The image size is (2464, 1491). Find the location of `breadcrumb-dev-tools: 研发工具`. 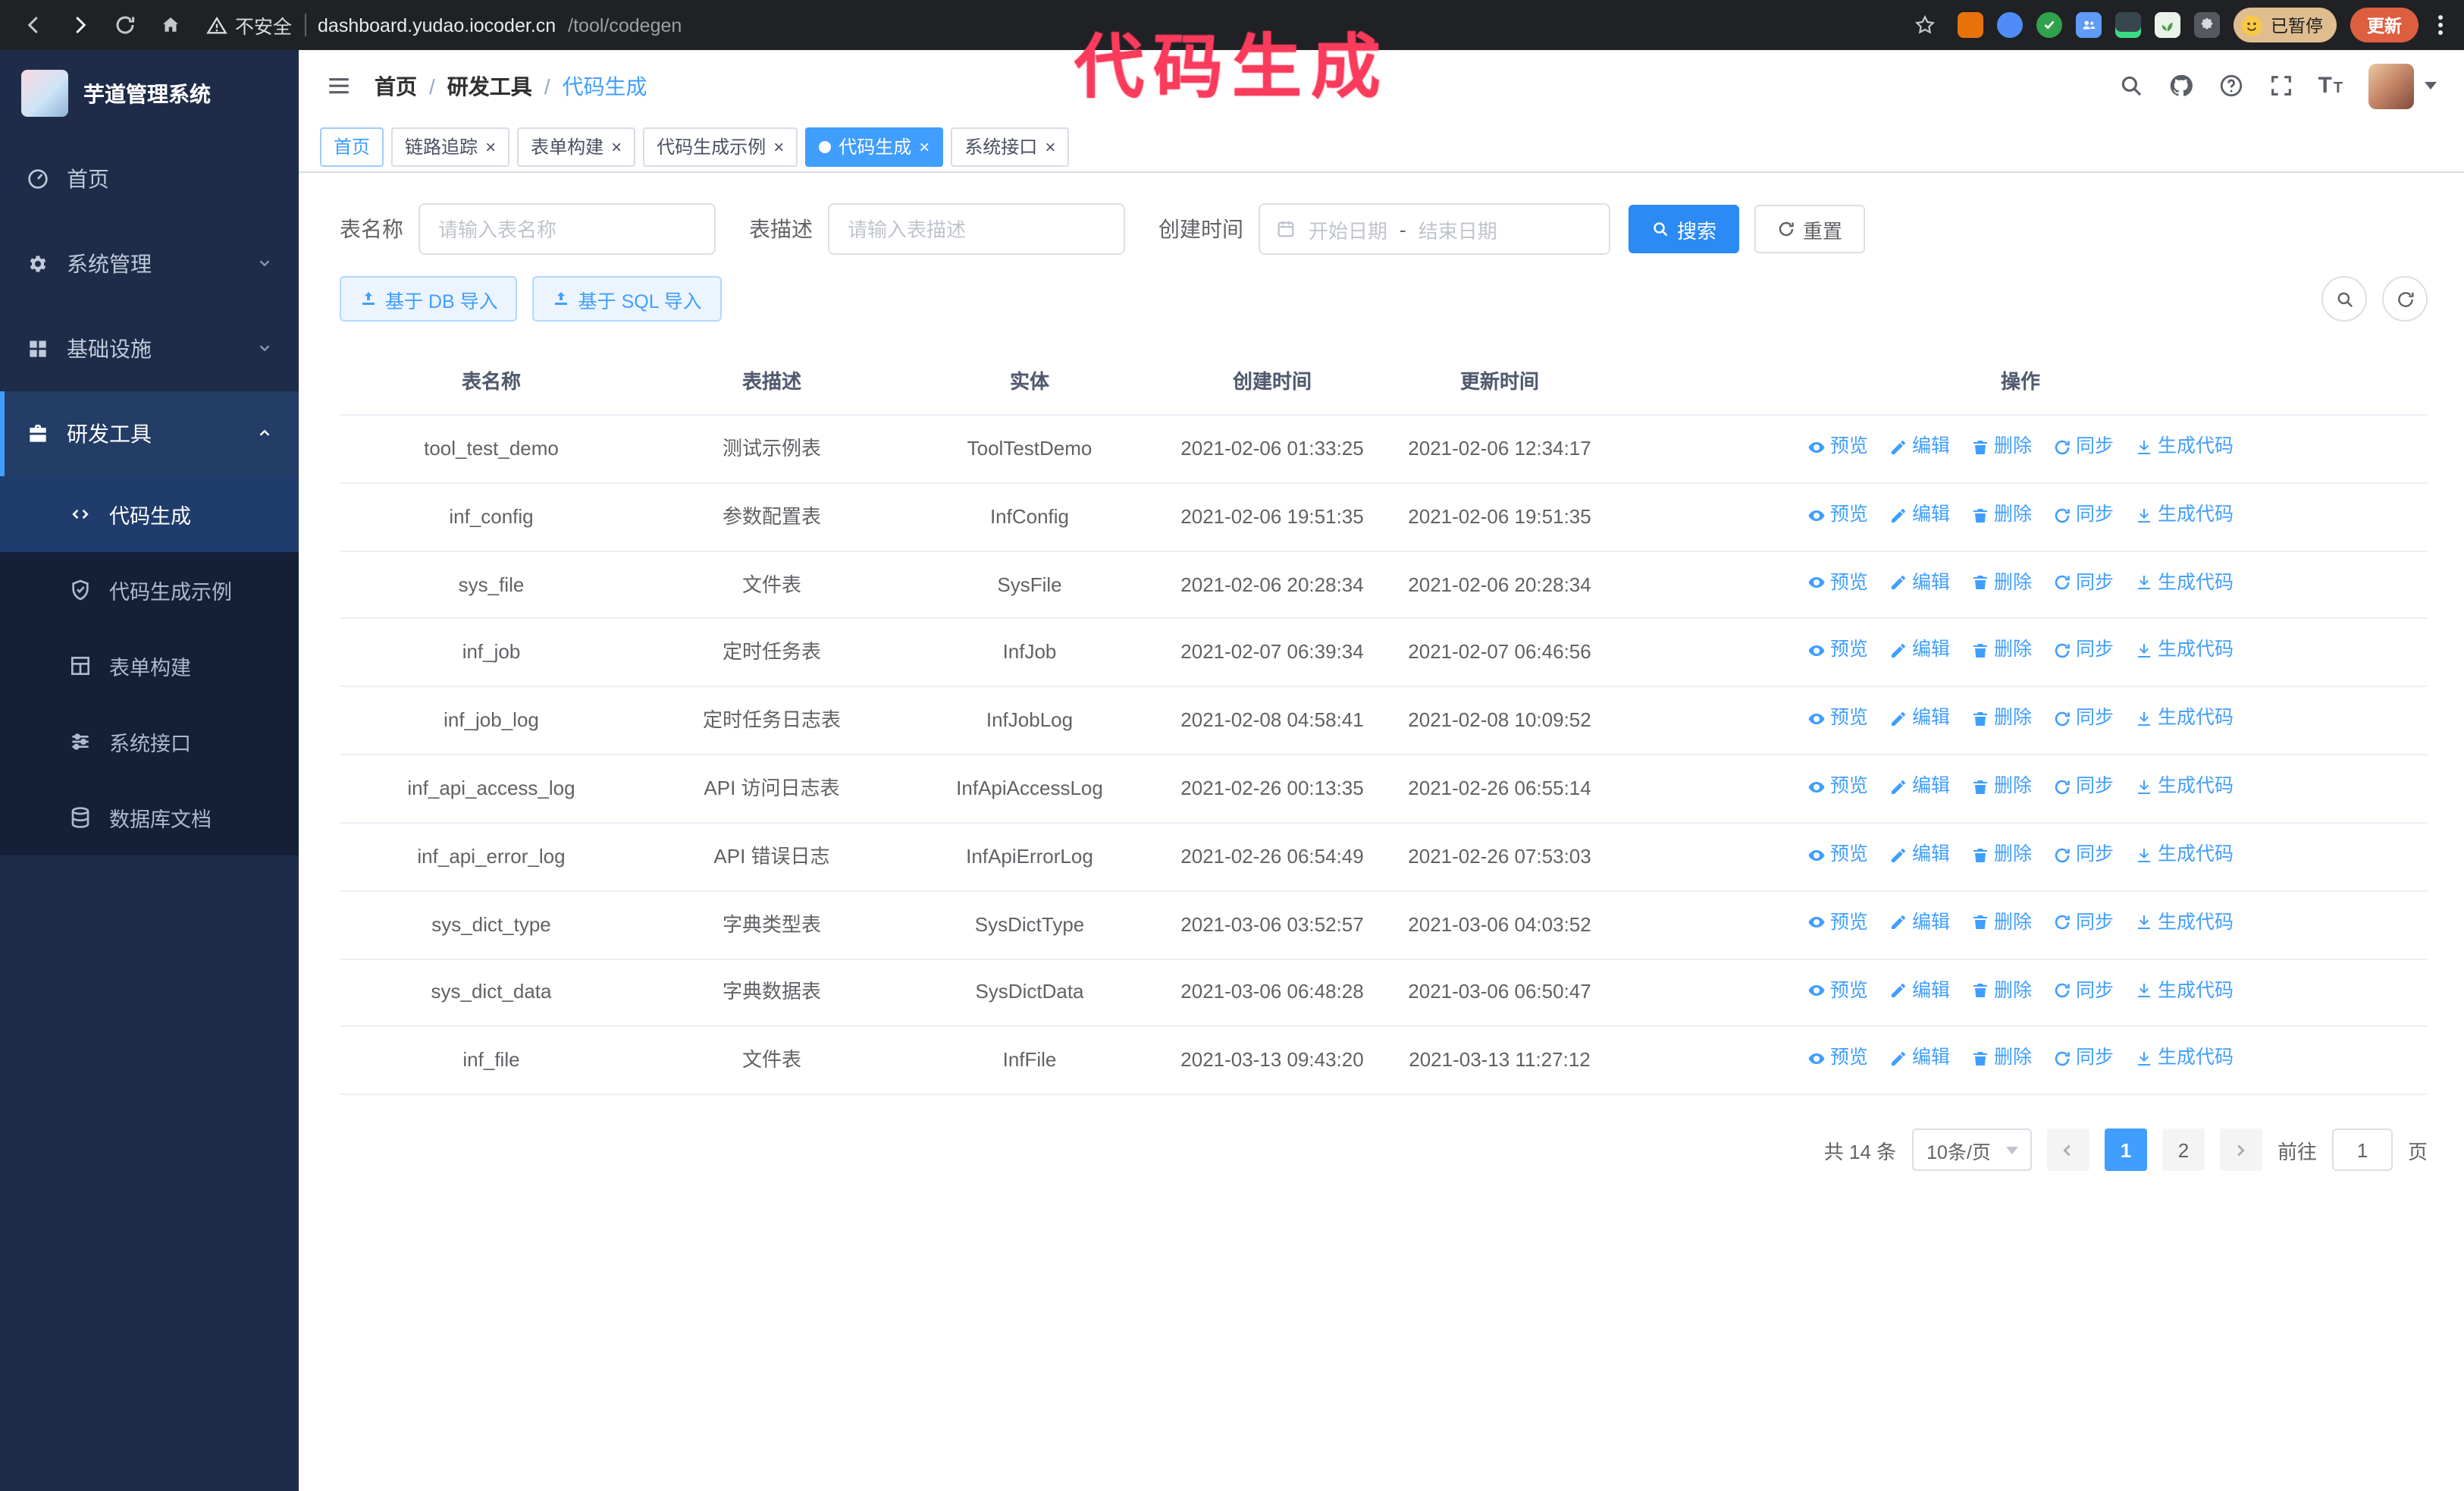

breadcrumb-dev-tools: 研发工具 is located at coordinates (489, 86).